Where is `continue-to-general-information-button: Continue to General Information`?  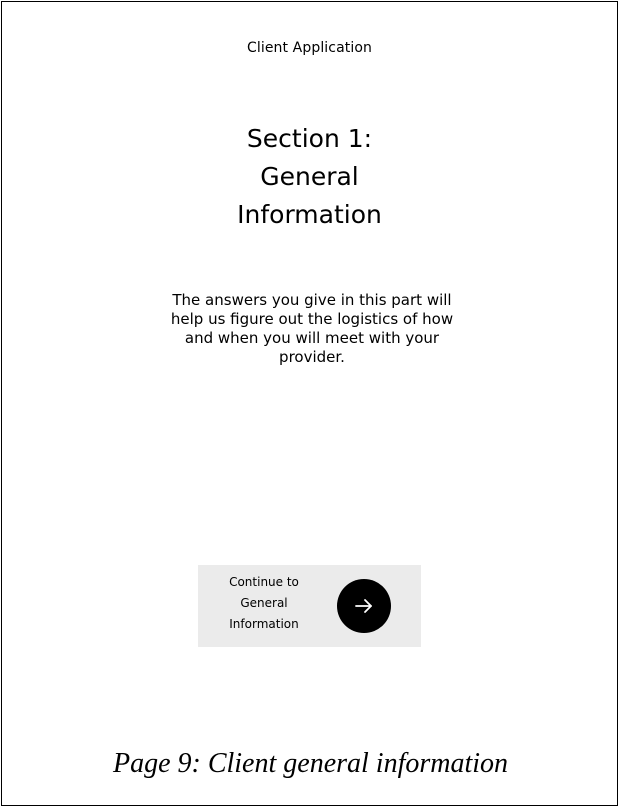 continue-to-general-information-button: Continue to General Information is located at coordinates (309, 606).